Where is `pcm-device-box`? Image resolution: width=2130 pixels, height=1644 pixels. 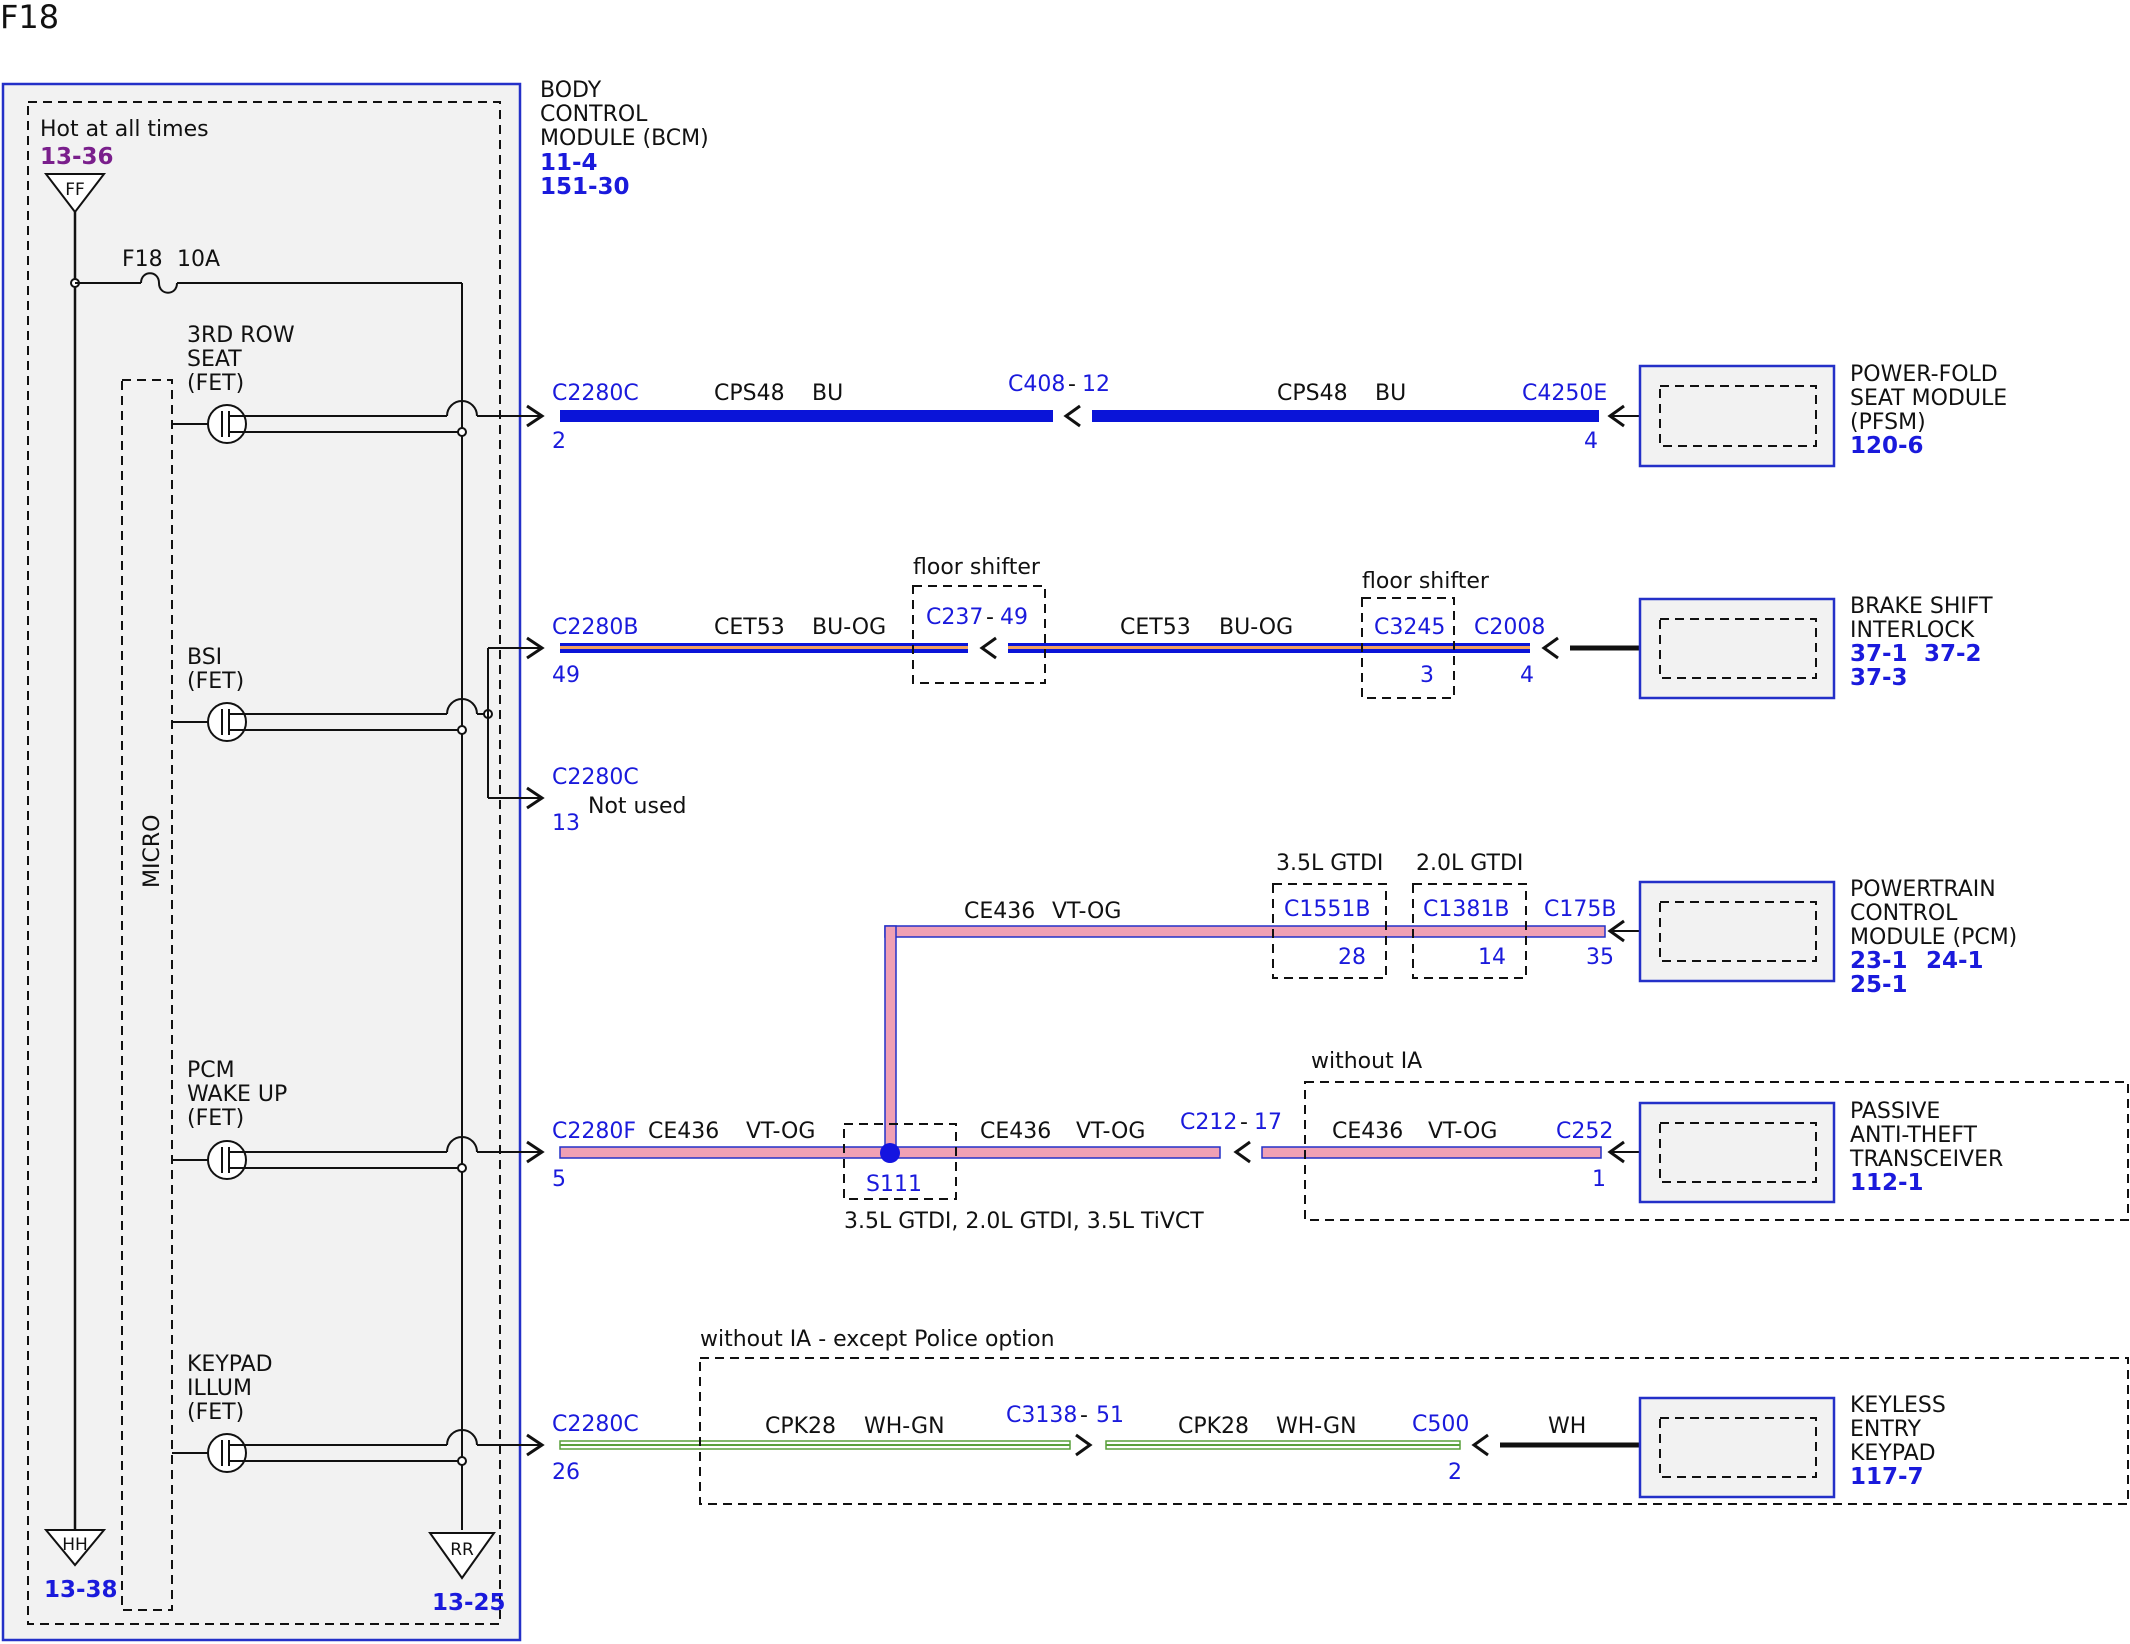
pcm-device-box is located at coordinates (1737, 931).